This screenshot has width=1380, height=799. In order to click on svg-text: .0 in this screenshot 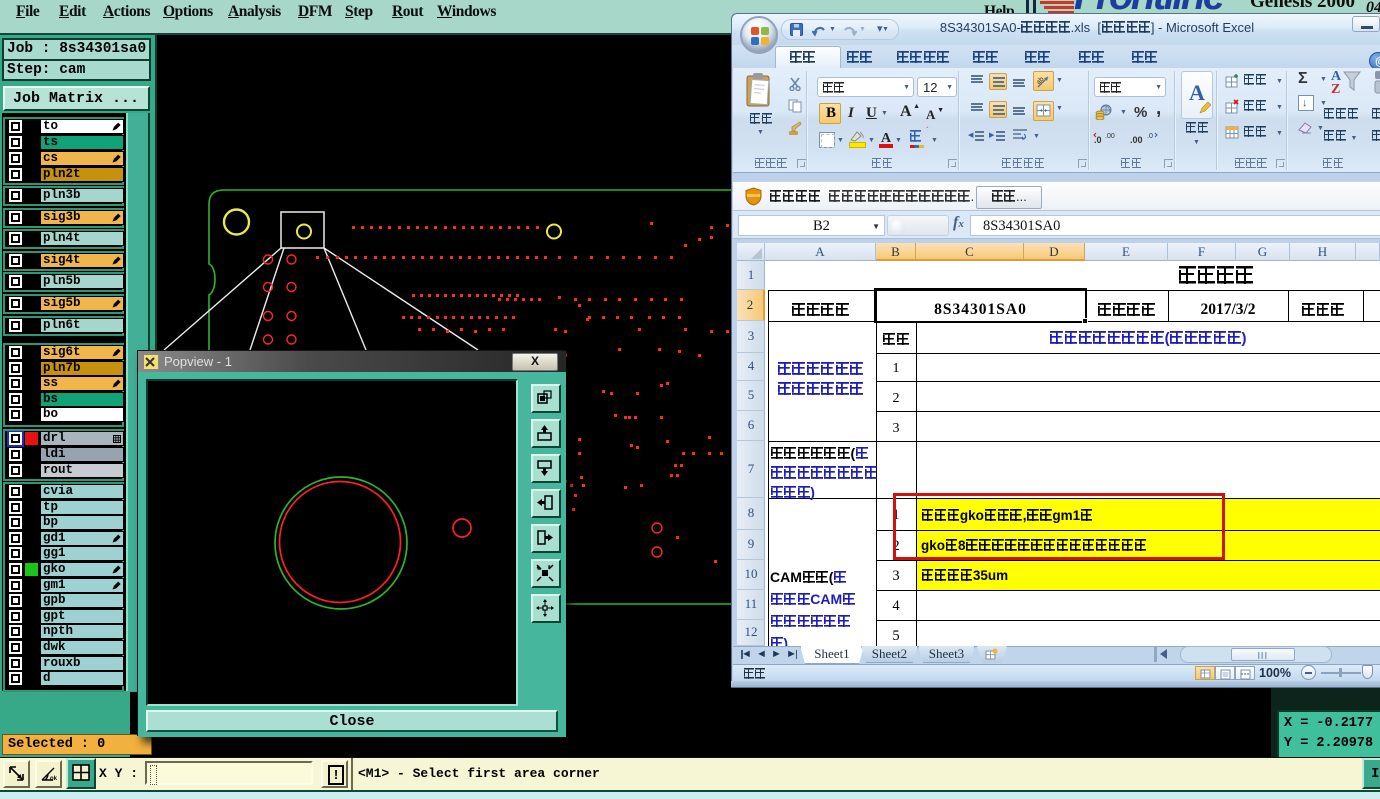, I will do `click(1150, 136)`.